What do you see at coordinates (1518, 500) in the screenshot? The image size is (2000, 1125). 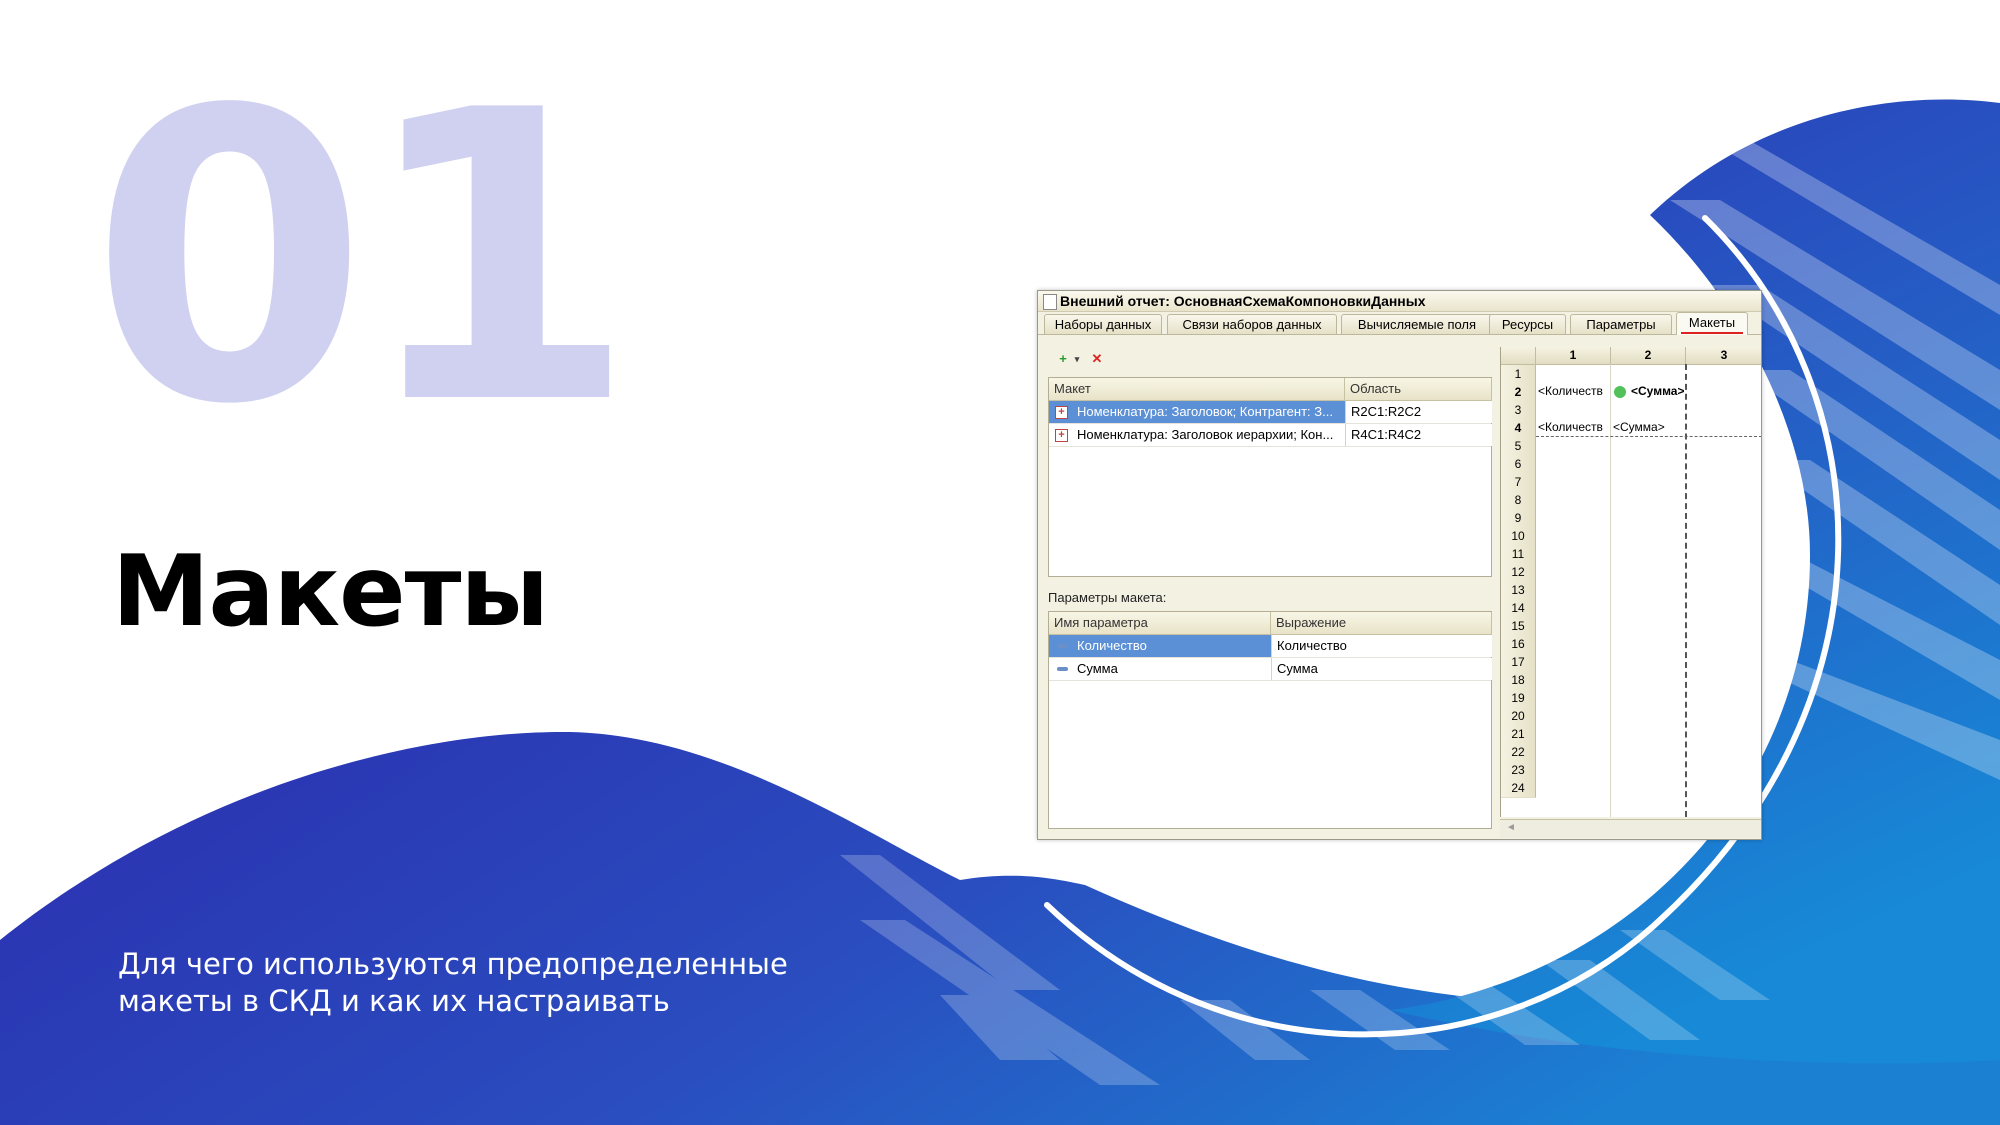 I see `sheet-row-header: 8` at bounding box center [1518, 500].